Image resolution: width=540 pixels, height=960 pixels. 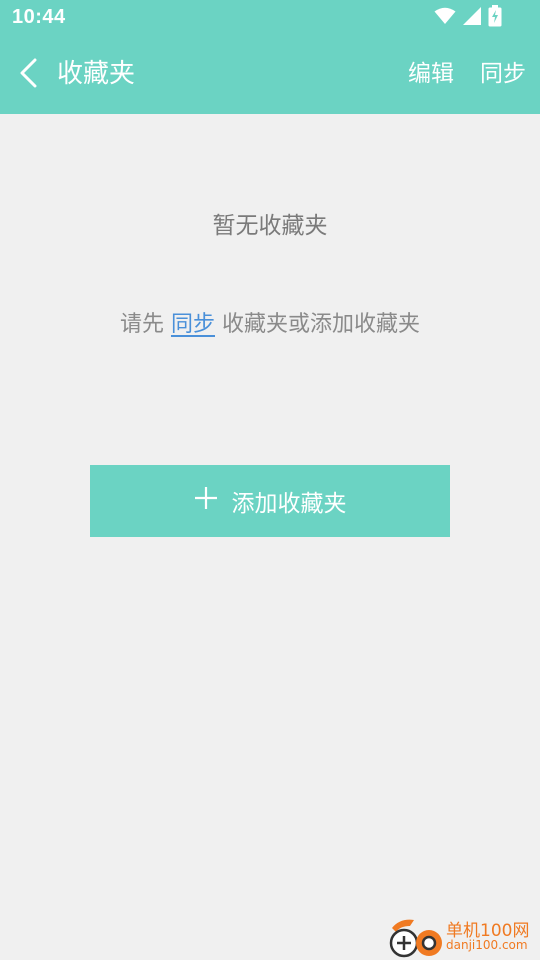 What do you see at coordinates (270, 18) in the screenshot?
I see `status-bar: 10:44` at bounding box center [270, 18].